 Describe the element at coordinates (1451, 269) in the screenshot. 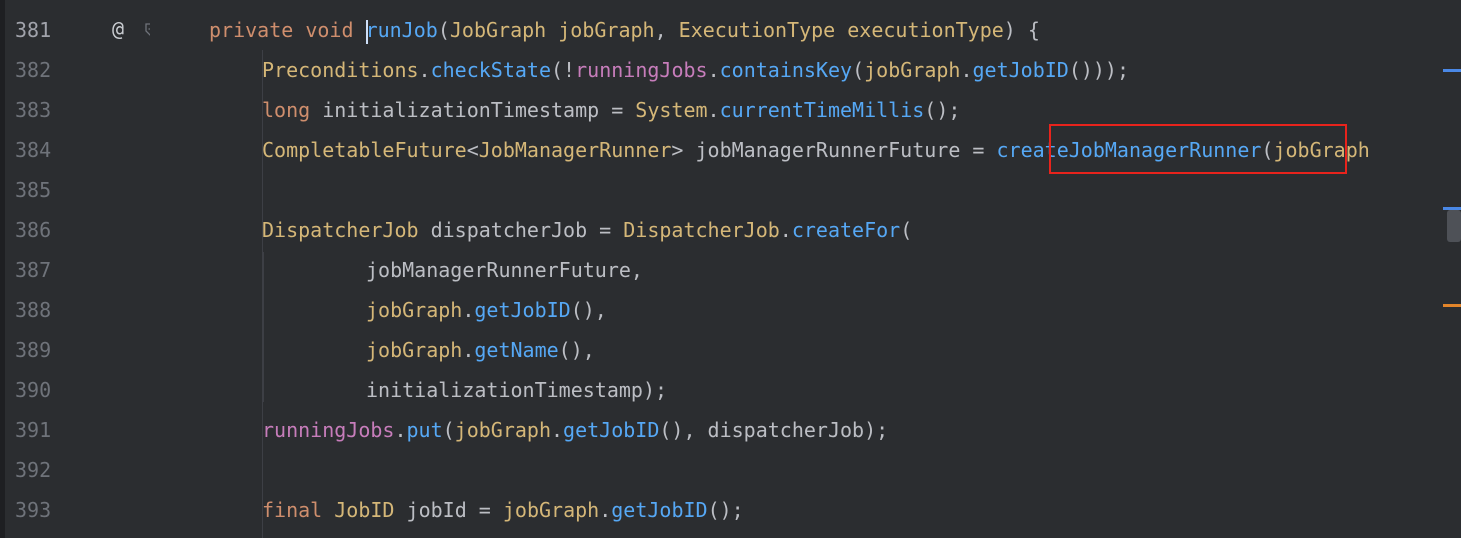

I see `vertical-scrollbar` at that location.